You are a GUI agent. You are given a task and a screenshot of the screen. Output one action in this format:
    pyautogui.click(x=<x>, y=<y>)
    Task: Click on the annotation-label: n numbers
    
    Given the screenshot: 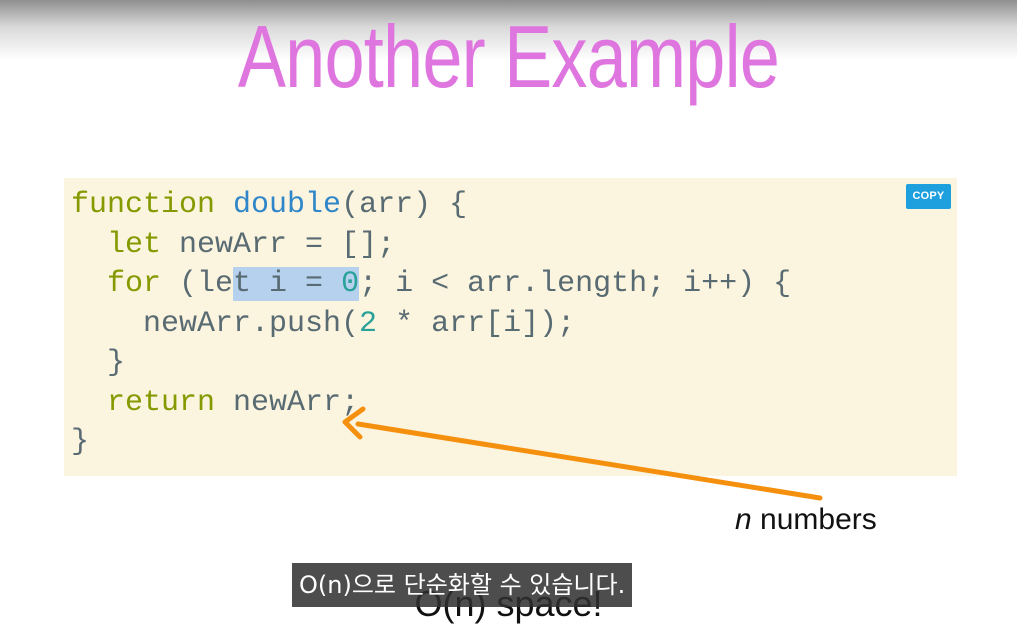 What is the action you would take?
    pyautogui.click(x=806, y=520)
    